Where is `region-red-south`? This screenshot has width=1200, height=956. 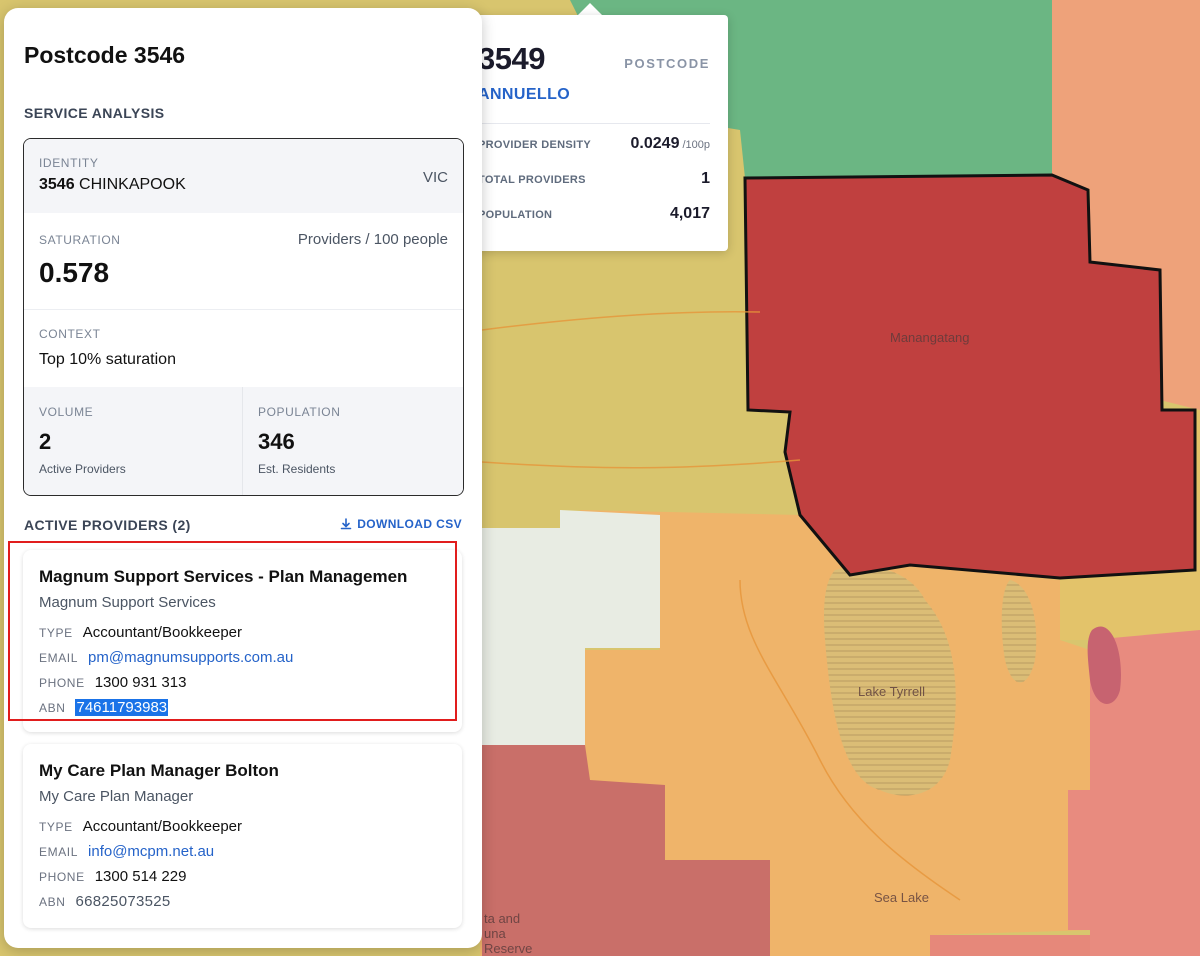
region-red-south is located at coordinates (1010, 945).